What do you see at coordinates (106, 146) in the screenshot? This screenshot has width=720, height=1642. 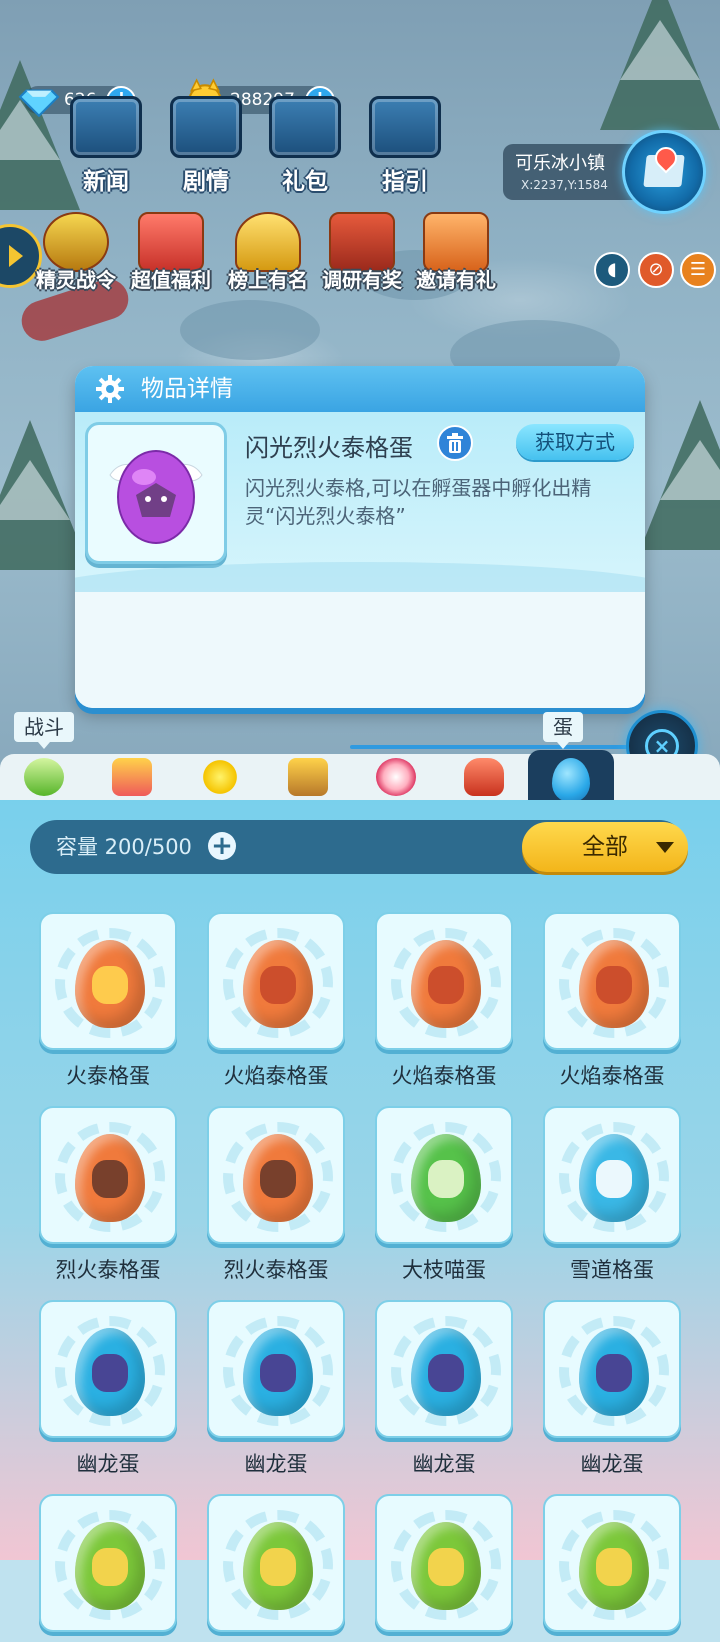 I see `news-button: 新闻` at bounding box center [106, 146].